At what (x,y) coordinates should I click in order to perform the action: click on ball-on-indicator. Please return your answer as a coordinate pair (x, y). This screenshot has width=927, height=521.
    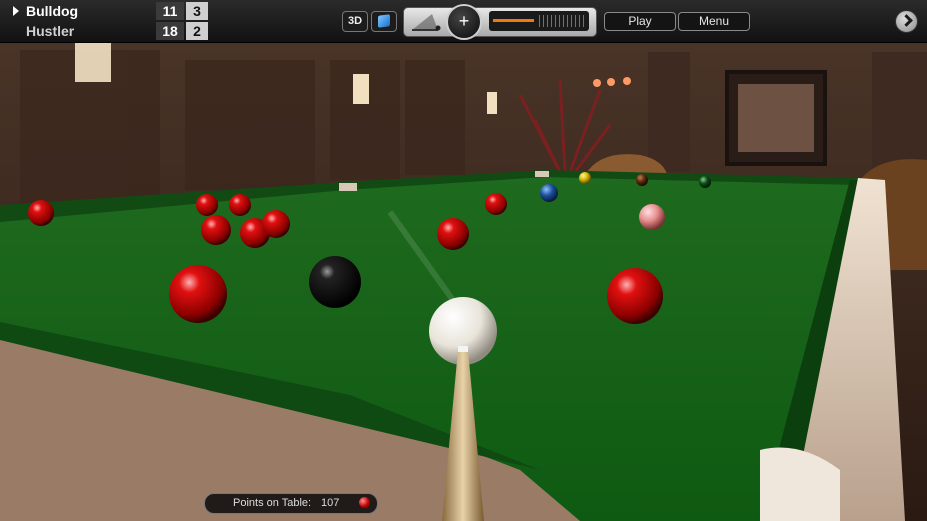
    Looking at the image, I should click on (364, 502).